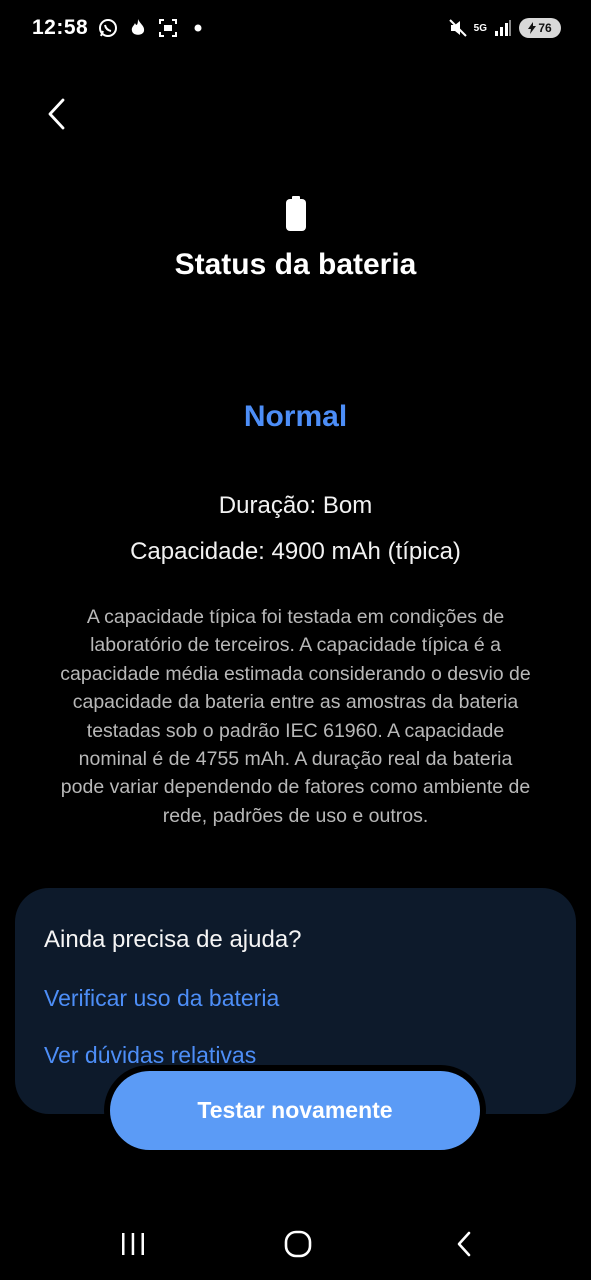 The width and height of the screenshot is (591, 1280). What do you see at coordinates (120, 28) in the screenshot?
I see `status-bar-left: 12:58` at bounding box center [120, 28].